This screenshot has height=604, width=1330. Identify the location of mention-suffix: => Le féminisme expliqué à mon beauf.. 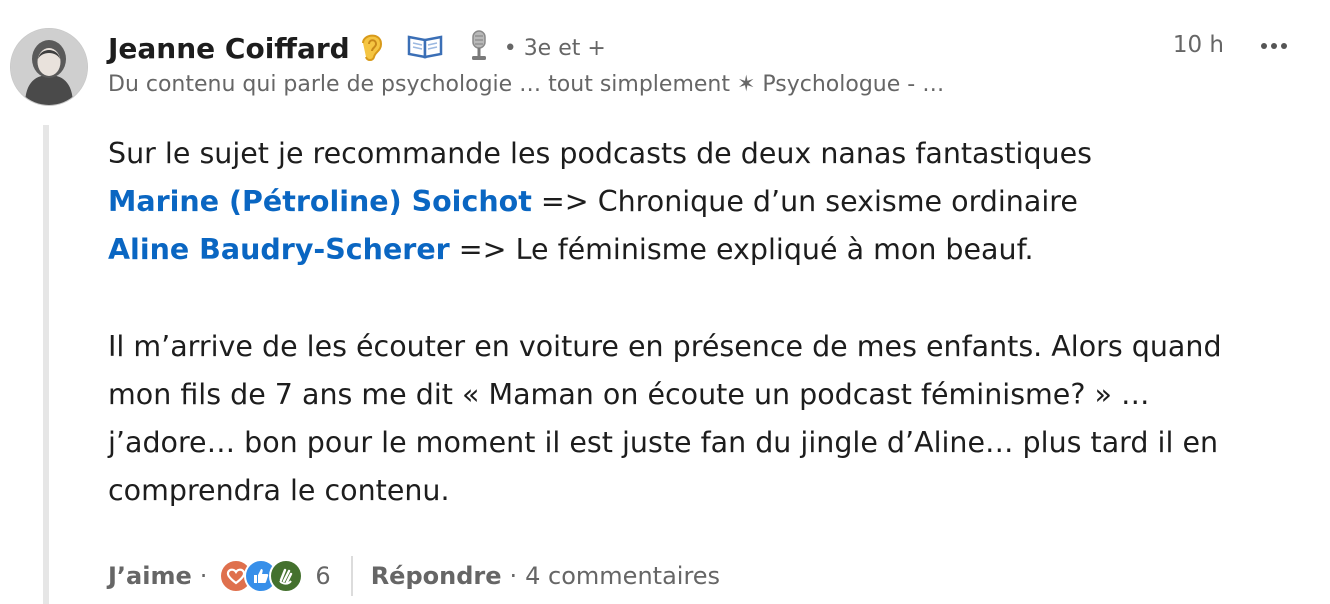
(741, 249).